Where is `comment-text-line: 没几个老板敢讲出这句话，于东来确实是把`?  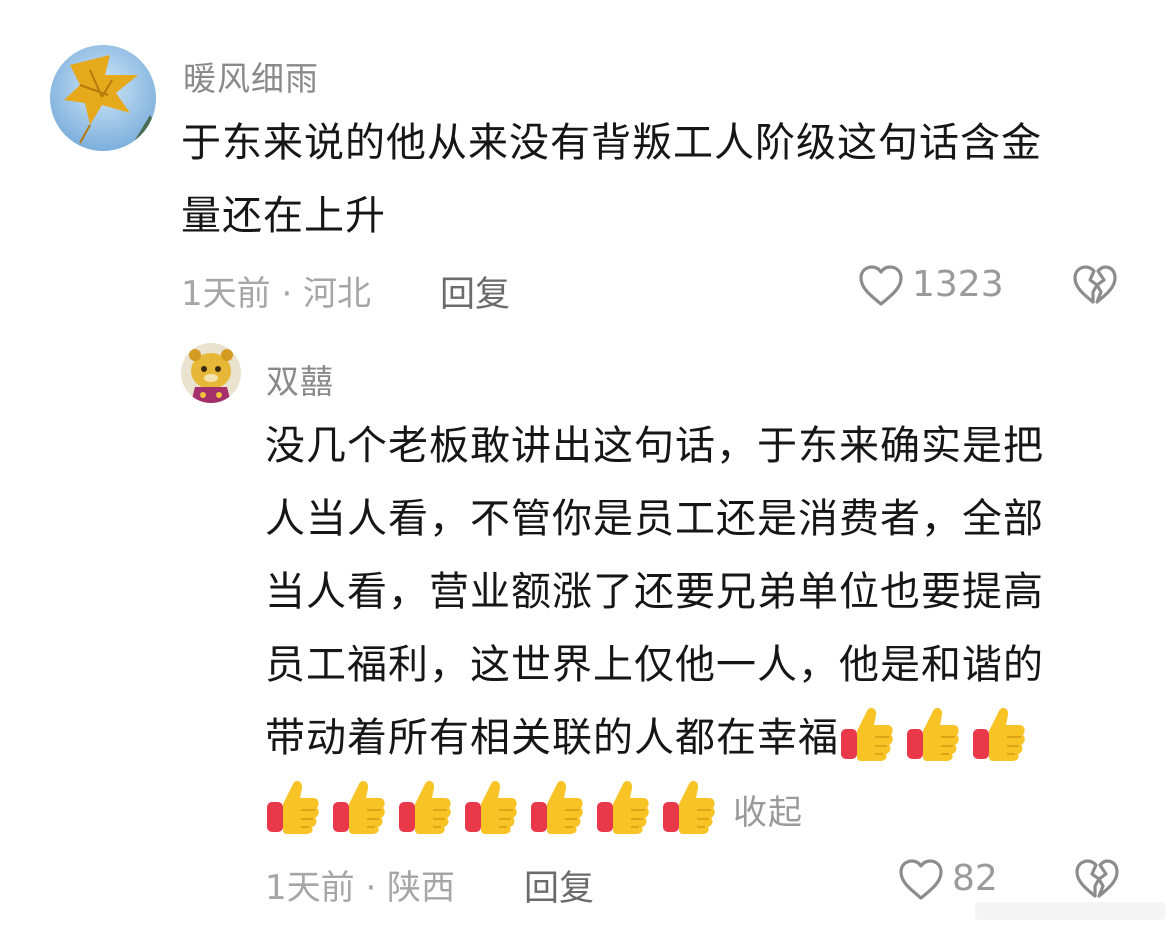
comment-text-line: 没几个老板敢讲出这句话，于东来确实是把 is located at coordinates (654, 446).